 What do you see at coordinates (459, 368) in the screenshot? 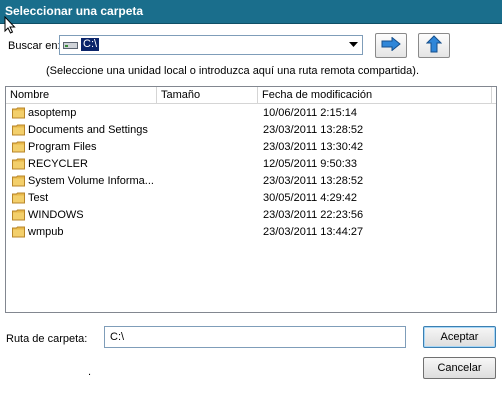
I see `cancel-button: Cancelar` at bounding box center [459, 368].